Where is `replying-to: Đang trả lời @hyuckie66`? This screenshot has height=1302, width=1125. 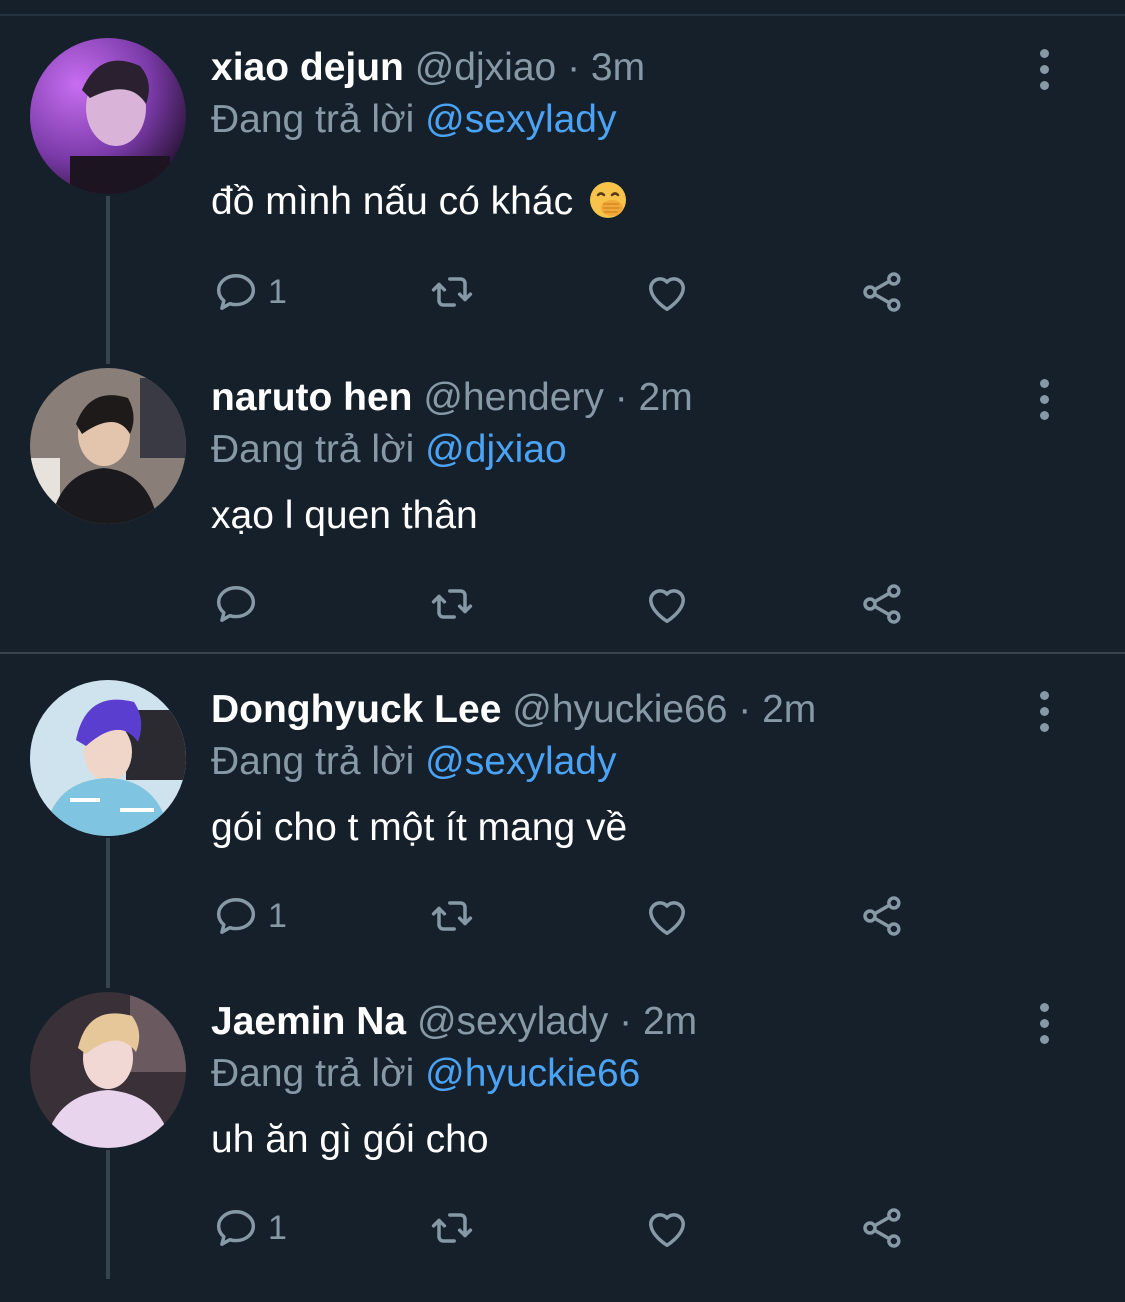
replying-to: Đang trả lời @hyuckie66 is located at coordinates (425, 1074).